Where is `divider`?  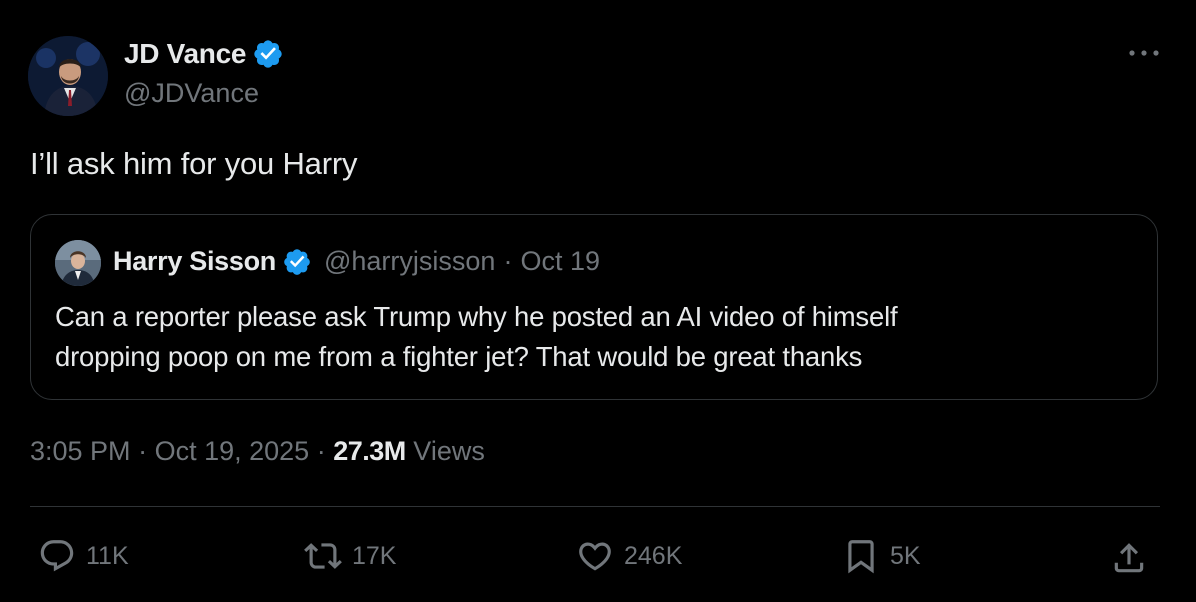
divider is located at coordinates (595, 506).